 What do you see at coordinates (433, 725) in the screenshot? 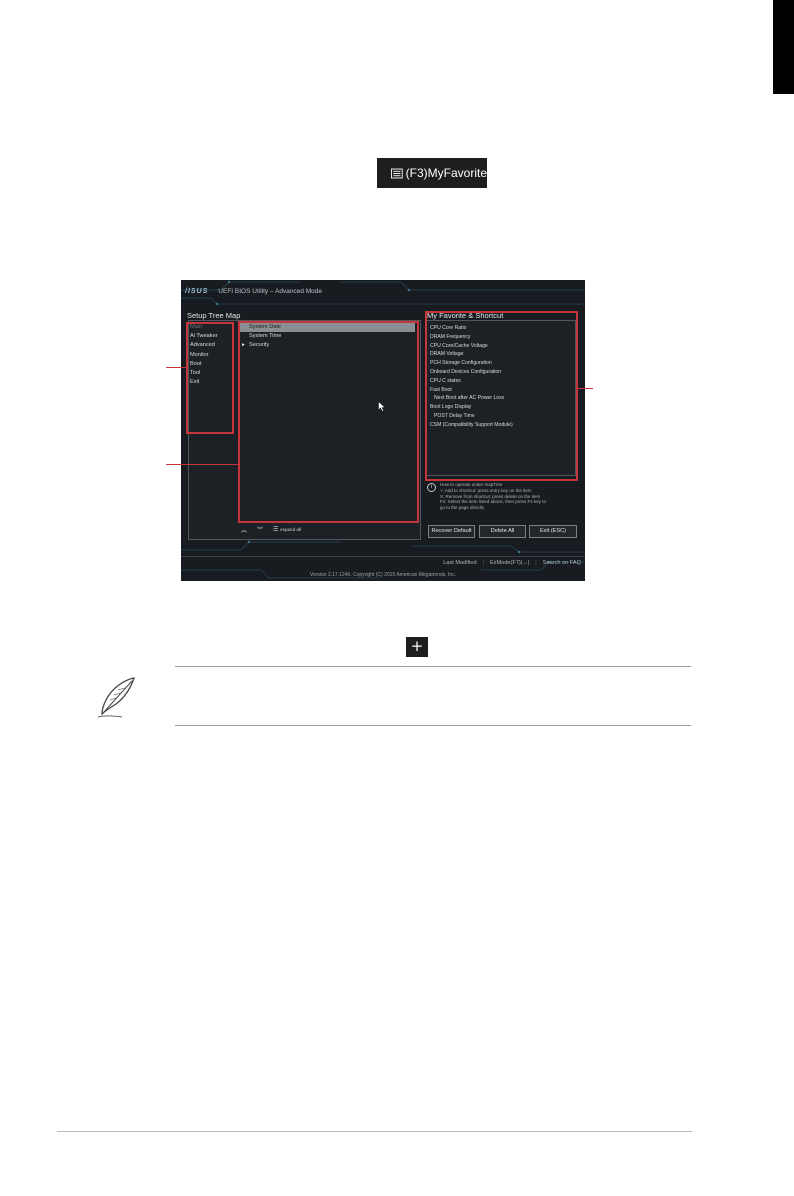
I see `note-bottom-rule` at bounding box center [433, 725].